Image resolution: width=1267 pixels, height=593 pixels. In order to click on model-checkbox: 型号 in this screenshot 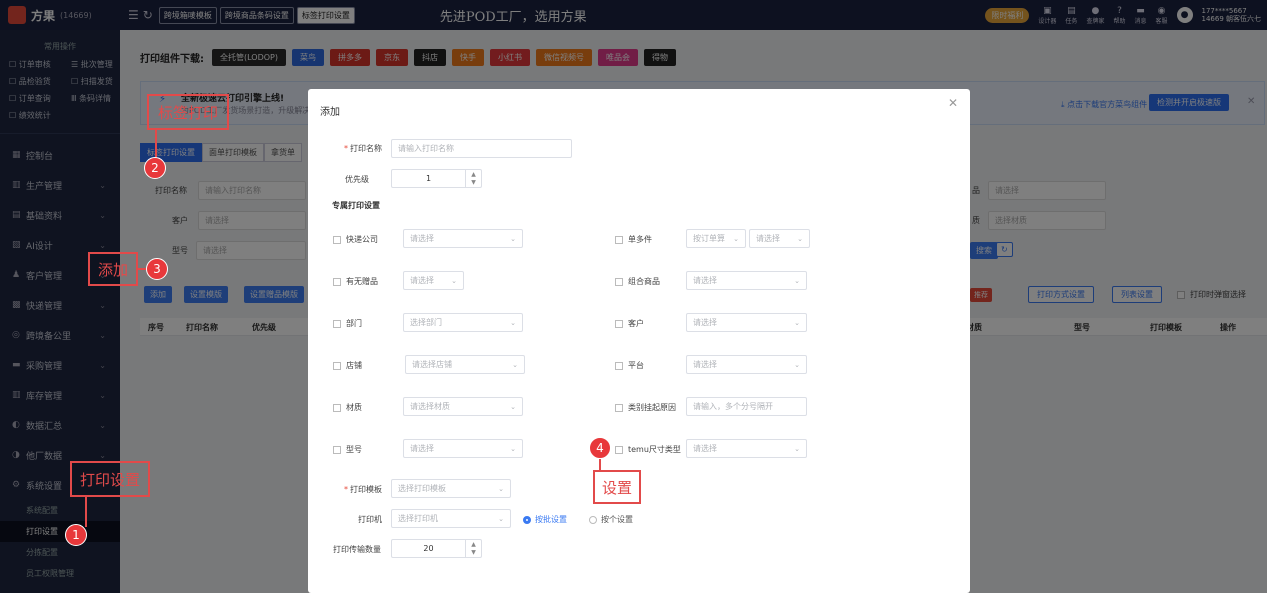, I will do `click(347, 449)`.